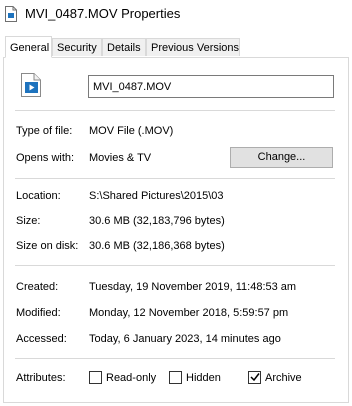 This screenshot has width=352, height=406. I want to click on size-on-disk-value: 30.6 MB (32,186,368 bytes), so click(157, 246).